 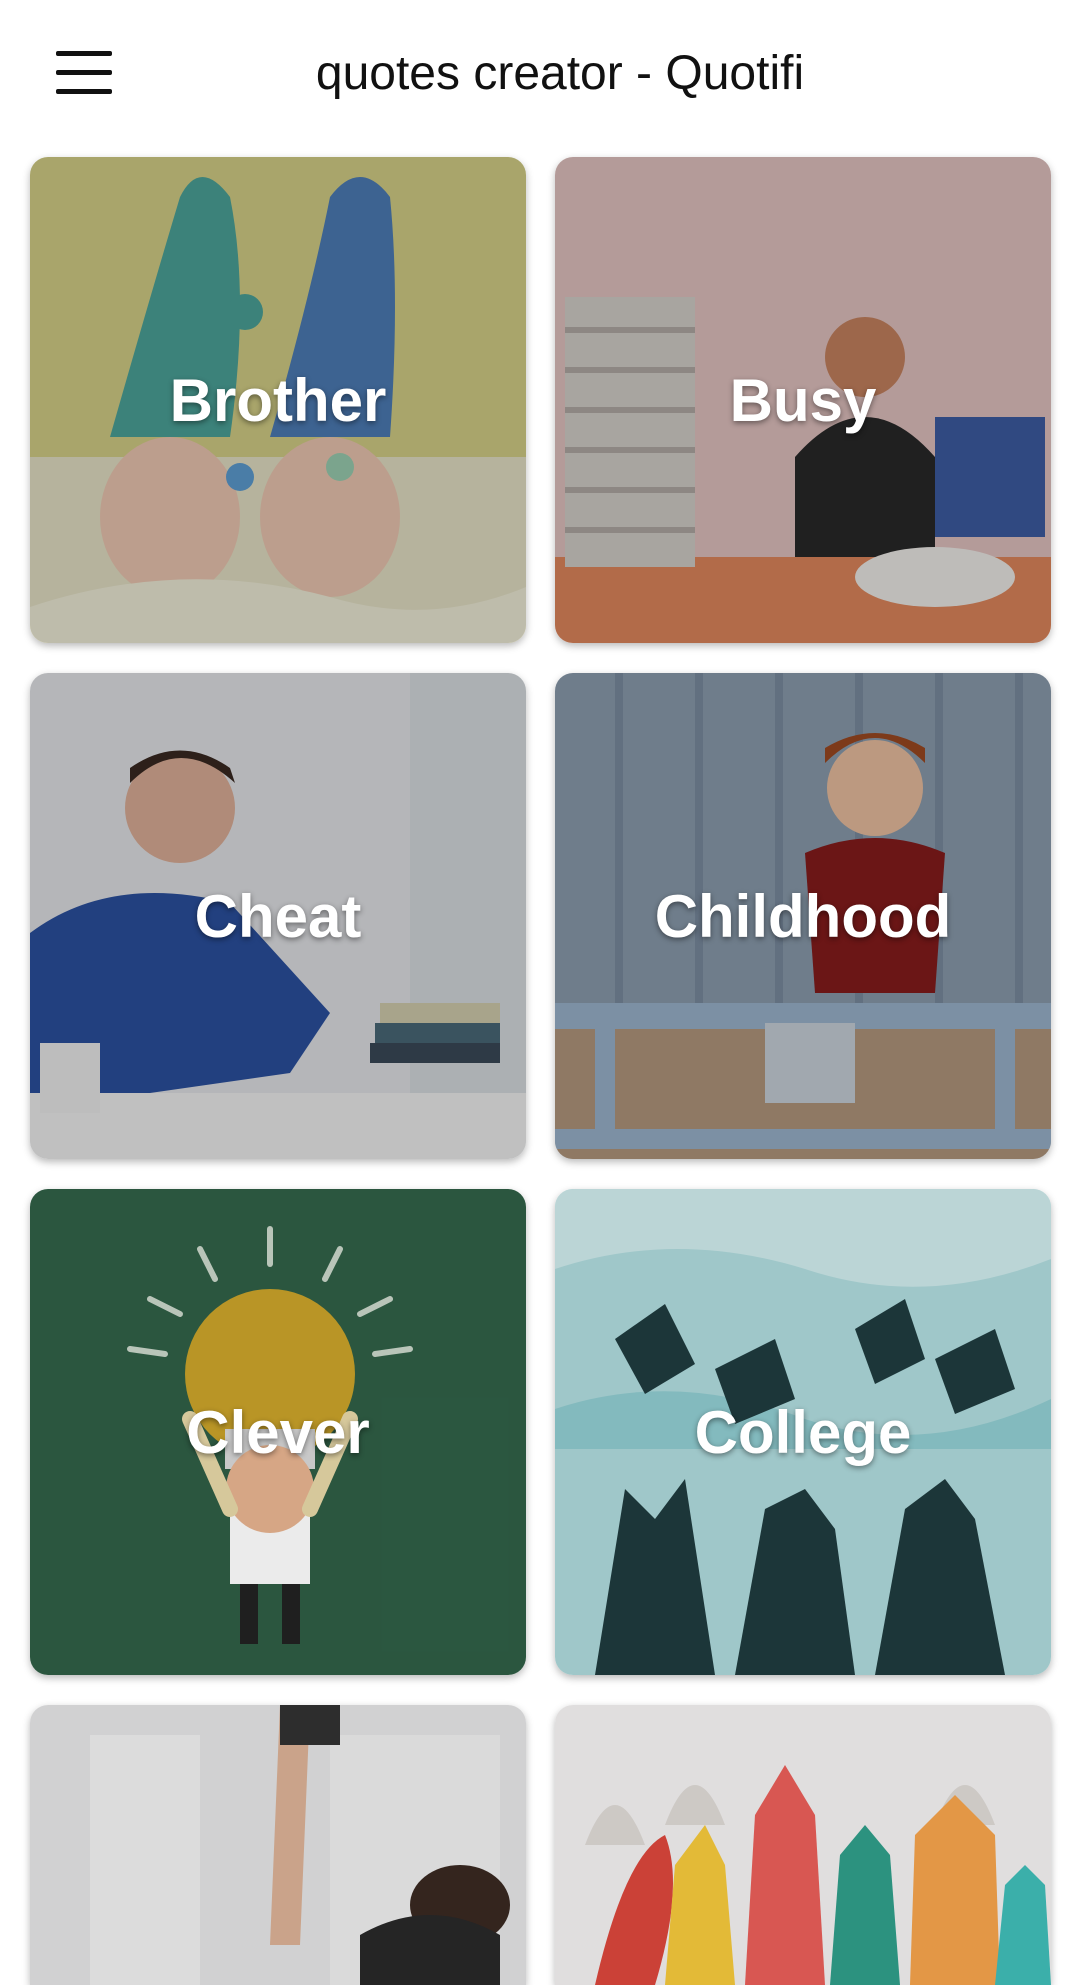 I want to click on category-card-busy: Busy, so click(x=803, y=400).